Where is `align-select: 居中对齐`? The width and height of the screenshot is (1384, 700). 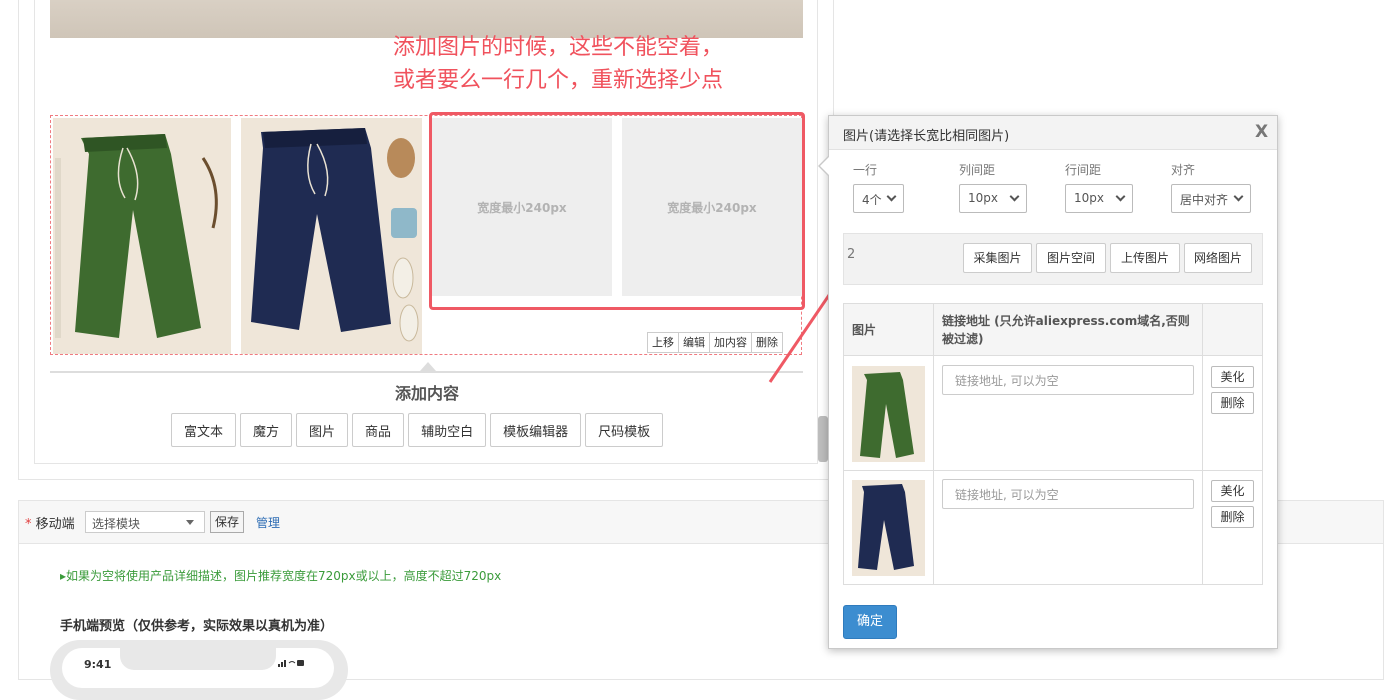
align-select: 居中对齐 is located at coordinates (1211, 198).